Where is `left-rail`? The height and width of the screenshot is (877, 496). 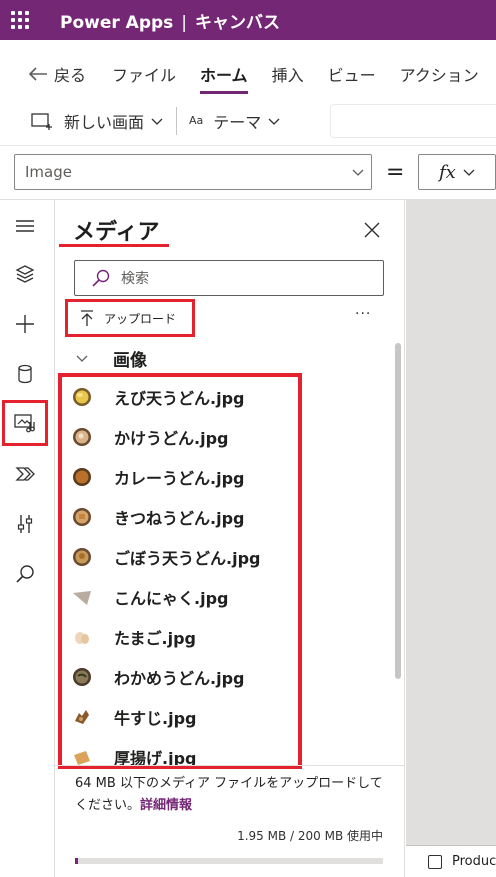 left-rail is located at coordinates (27, 538).